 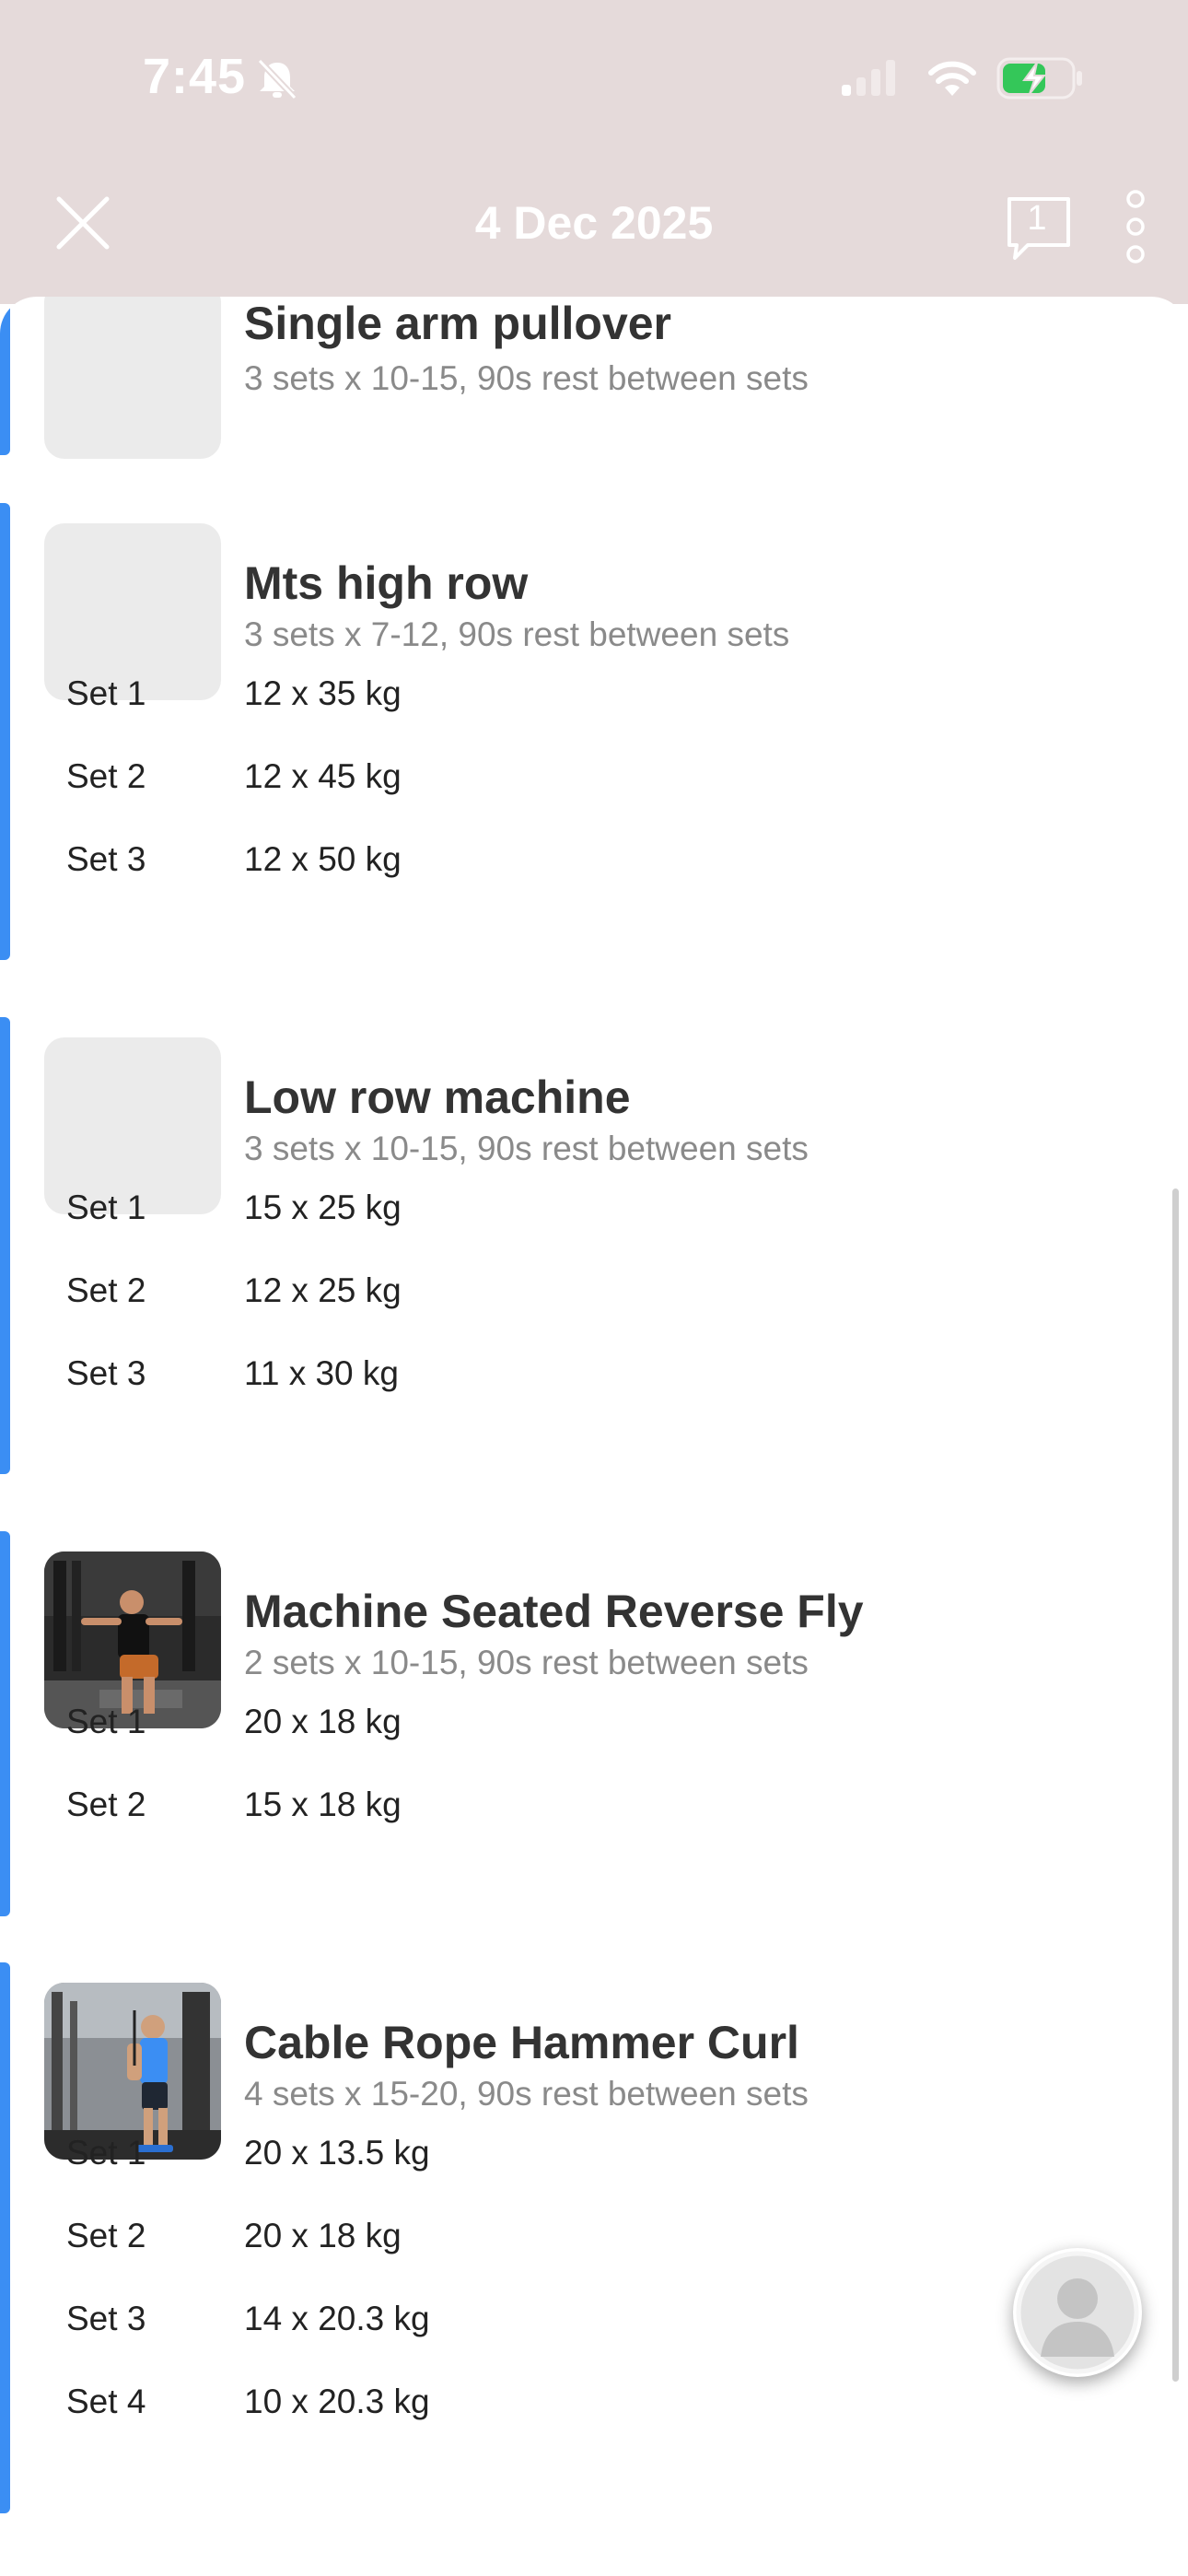 I want to click on exercise-thumbnail, so click(x=132, y=378).